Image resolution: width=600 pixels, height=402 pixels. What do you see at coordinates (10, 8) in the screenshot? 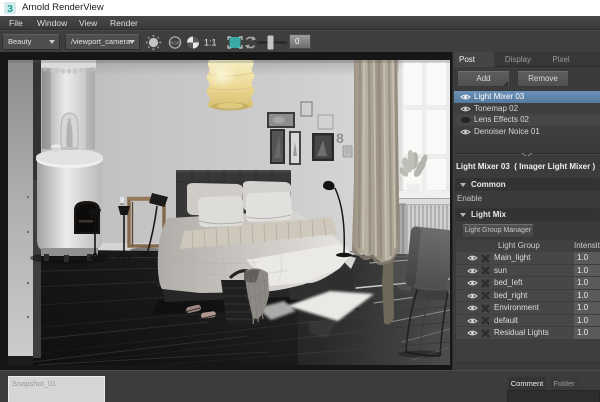
I see `svg-text: 3` at bounding box center [10, 8].